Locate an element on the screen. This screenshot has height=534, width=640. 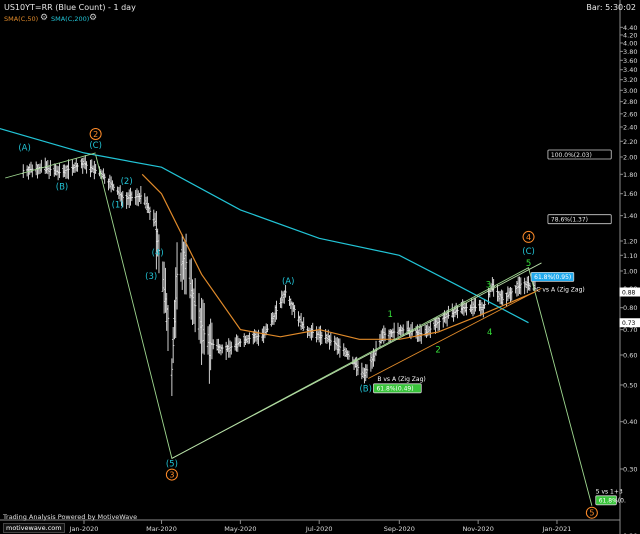
y-tick-label: 0.50 is located at coordinates (630, 385).